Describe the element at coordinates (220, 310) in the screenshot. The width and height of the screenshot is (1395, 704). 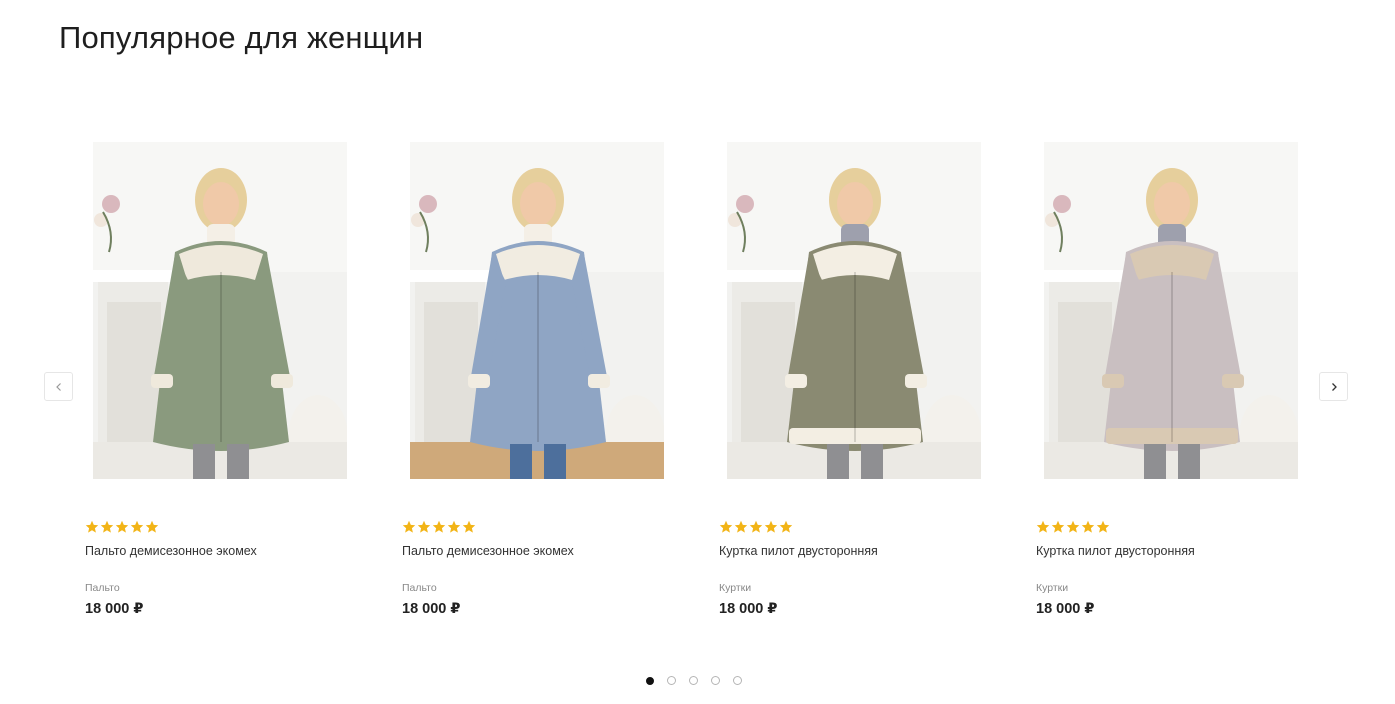
I see `product-photo-green-coat` at that location.